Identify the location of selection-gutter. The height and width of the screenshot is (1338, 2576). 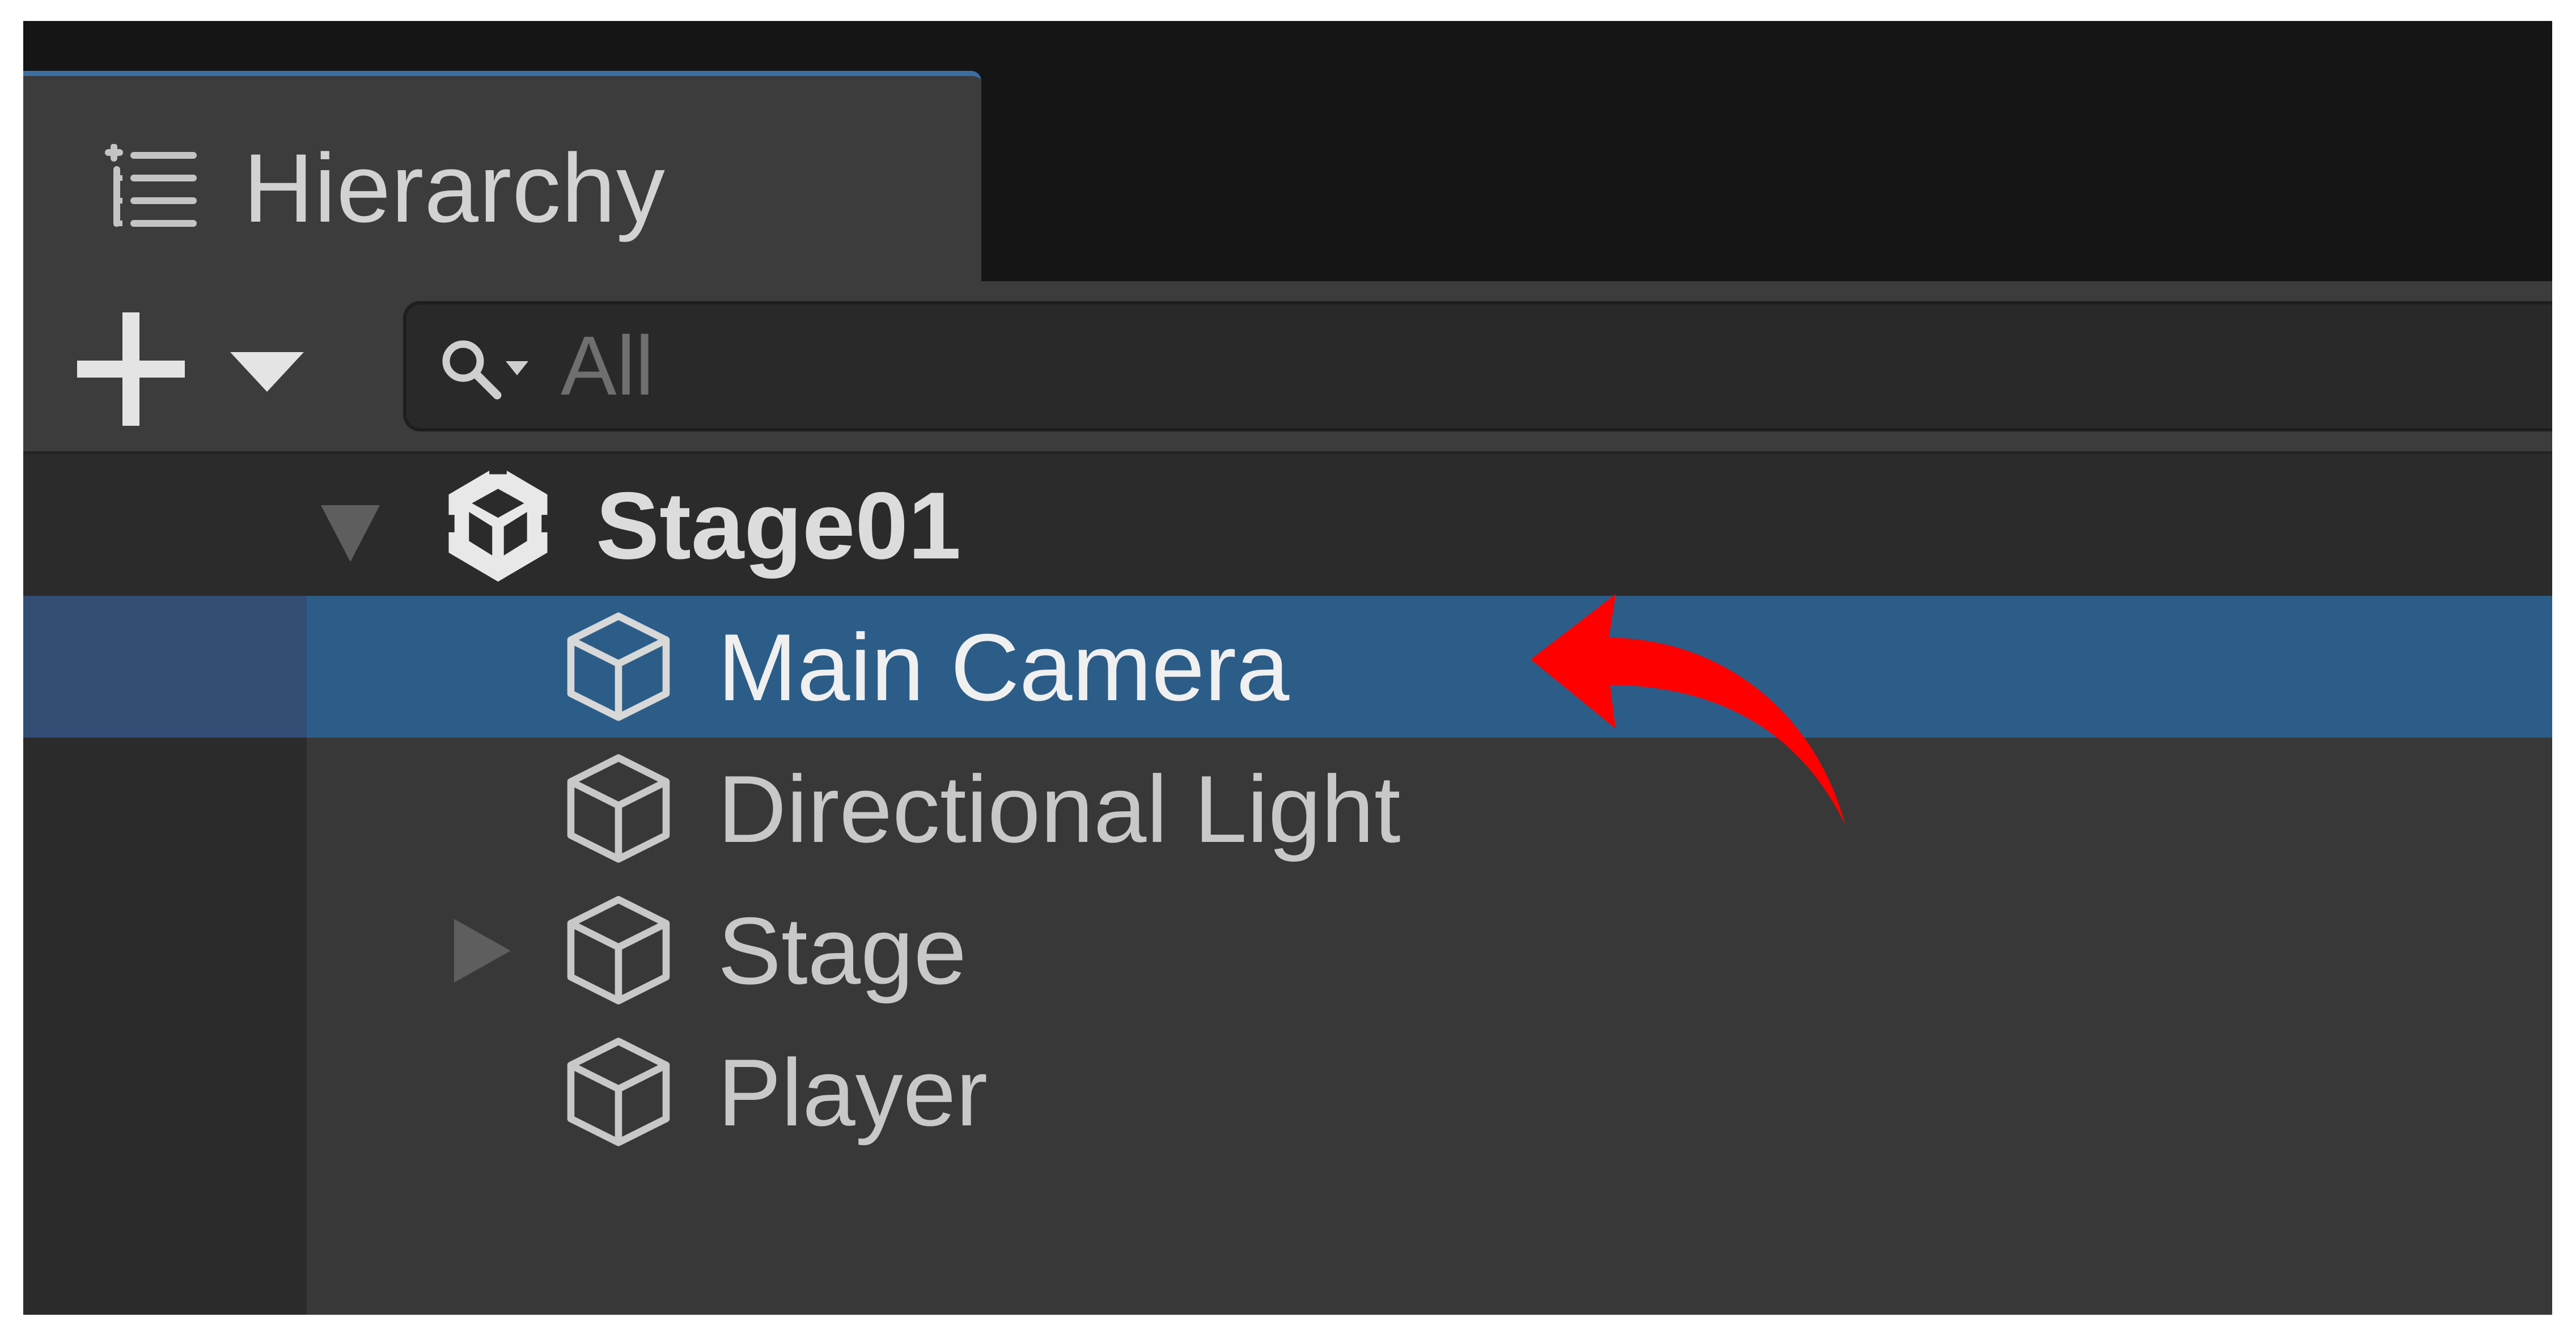
(165, 667).